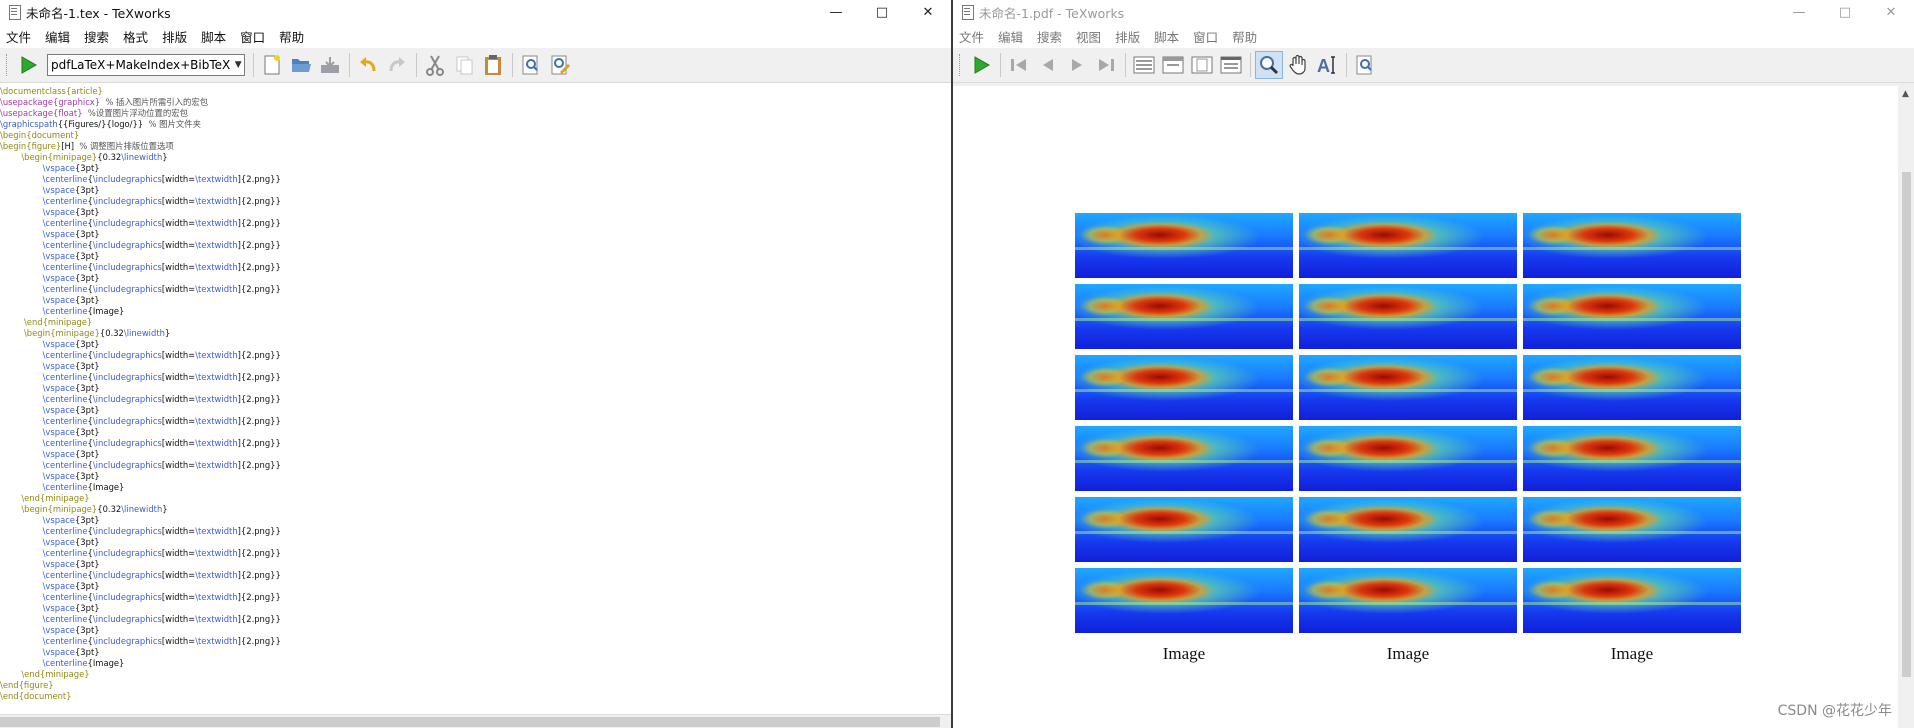  Describe the element at coordinates (1433, 12) in the screenshot. I see `pdf-titlebar: 未命名-1.pdf - TeXworks — □ ✕` at that location.